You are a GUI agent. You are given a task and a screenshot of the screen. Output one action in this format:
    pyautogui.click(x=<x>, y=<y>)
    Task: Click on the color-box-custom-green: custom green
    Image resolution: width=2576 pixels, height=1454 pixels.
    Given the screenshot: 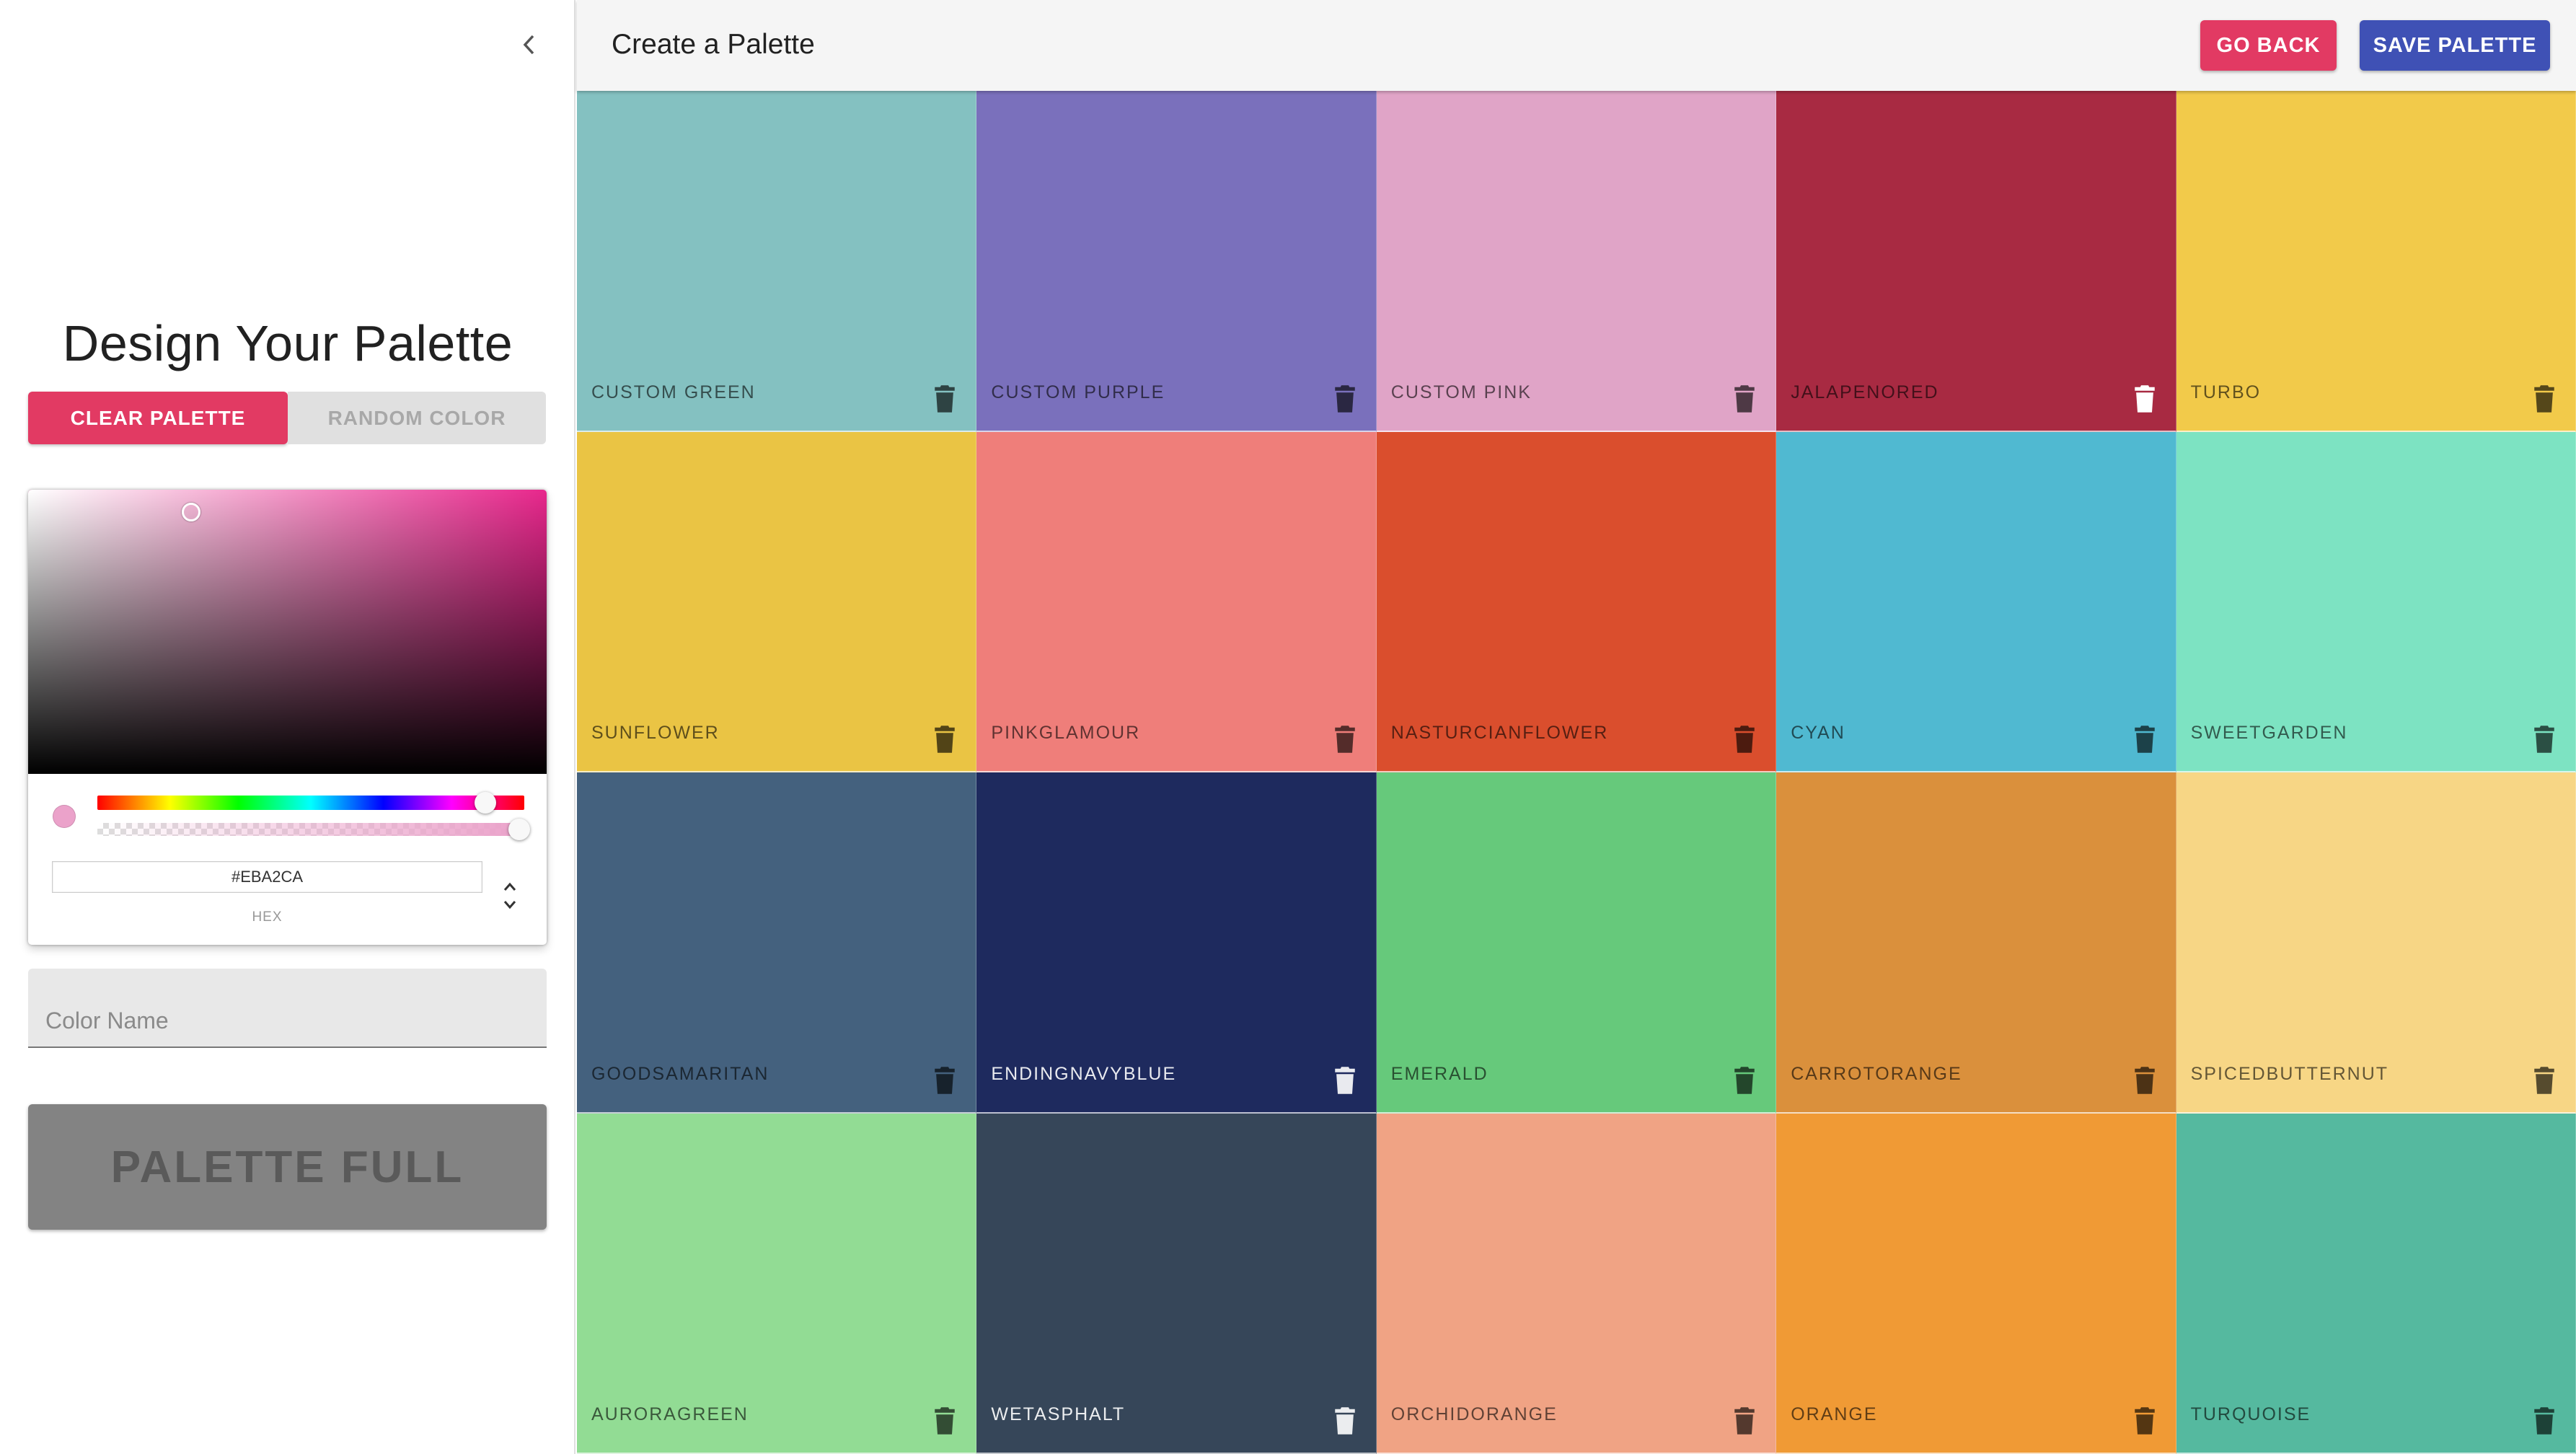 What is the action you would take?
    pyautogui.click(x=777, y=261)
    